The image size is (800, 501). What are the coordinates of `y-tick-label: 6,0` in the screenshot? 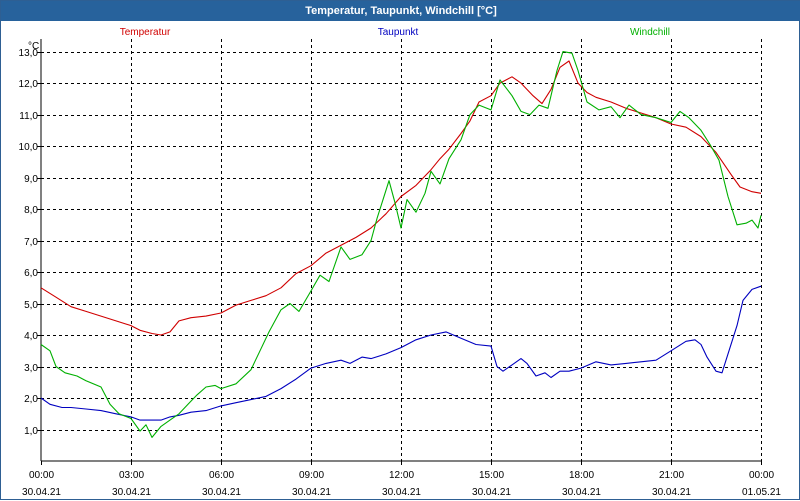 It's located at (31, 273).